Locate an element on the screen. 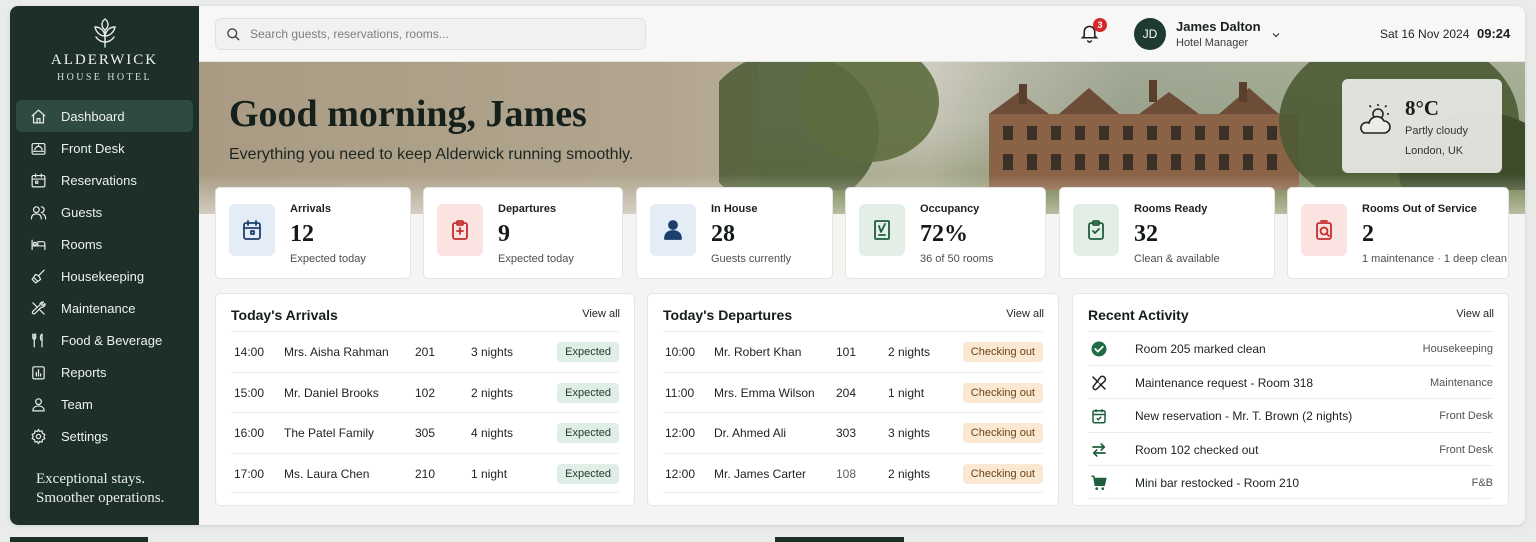 The width and height of the screenshot is (1536, 542). sidebar-item-guests: Guests is located at coordinates (104, 212).